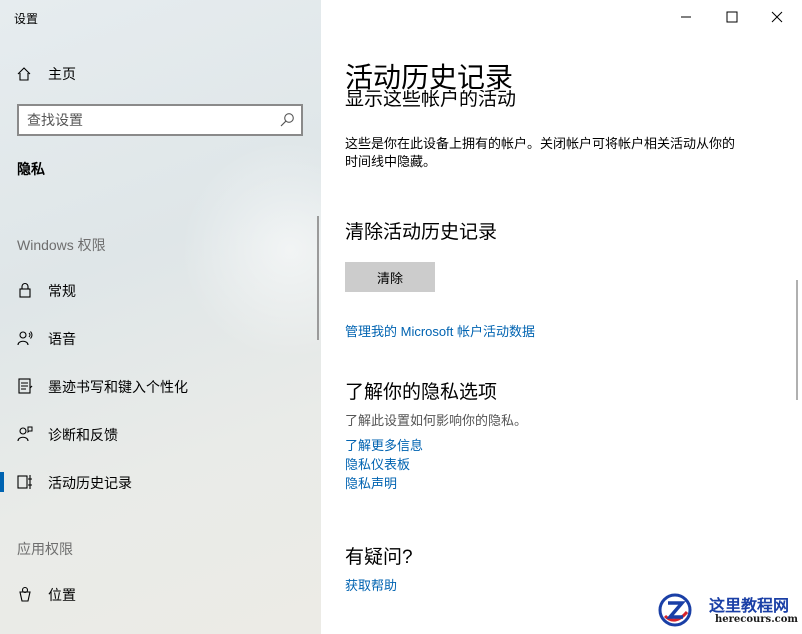  Describe the element at coordinates (436, 420) in the screenshot. I see `privacy-description: 了解此设置如何影响你的隐私。` at that location.